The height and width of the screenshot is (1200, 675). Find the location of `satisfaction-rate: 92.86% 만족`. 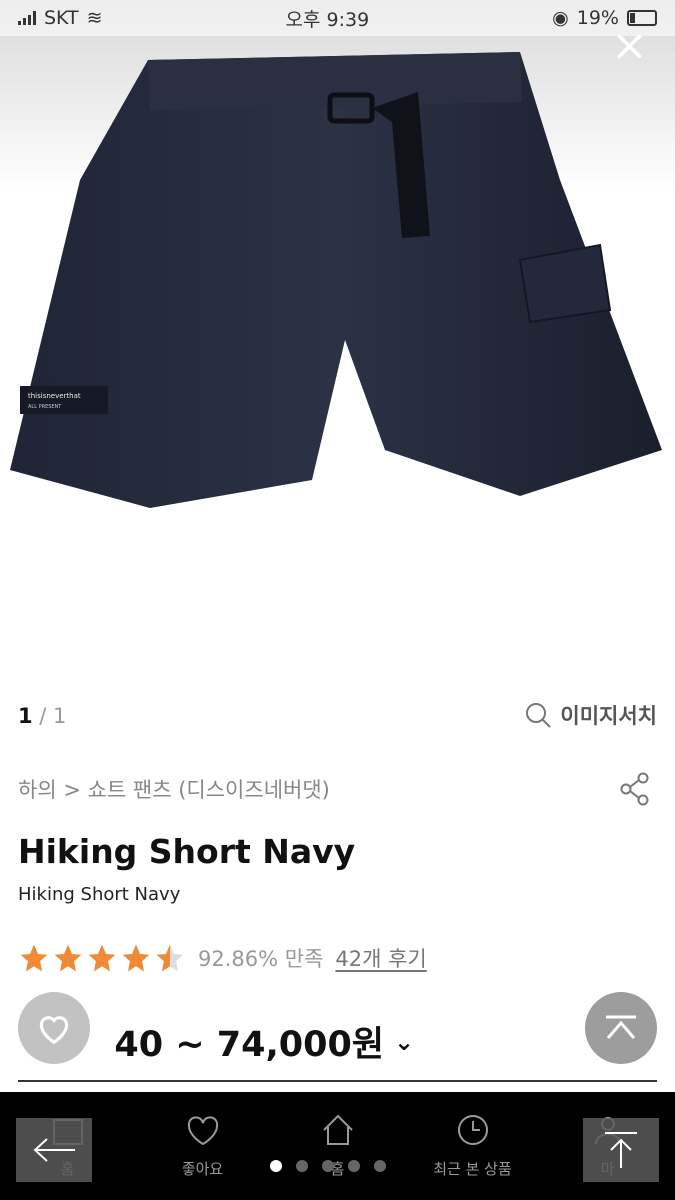

satisfaction-rate: 92.86% 만족 is located at coordinates (261, 959).